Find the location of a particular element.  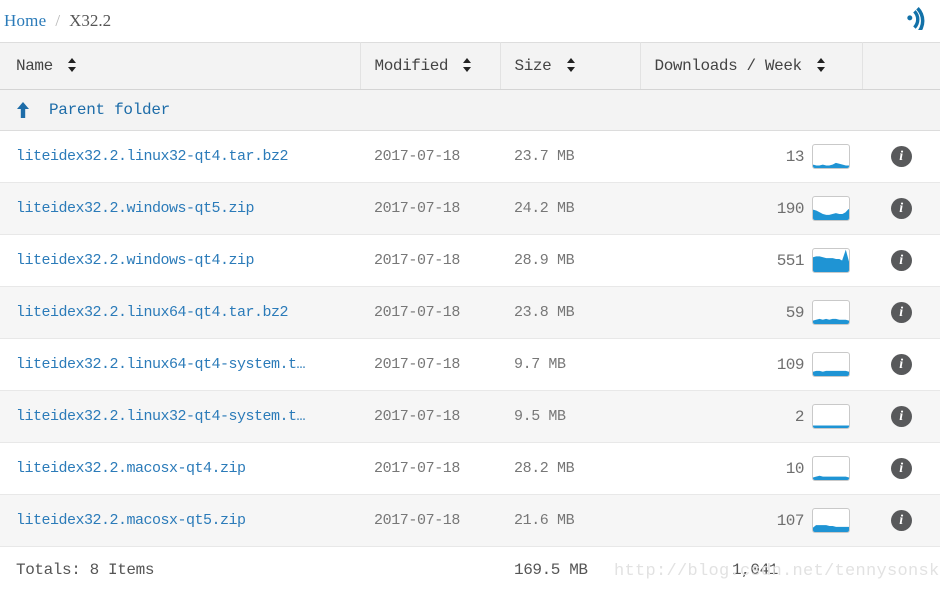

column-header-modified-label: Modified is located at coordinates (411, 66).